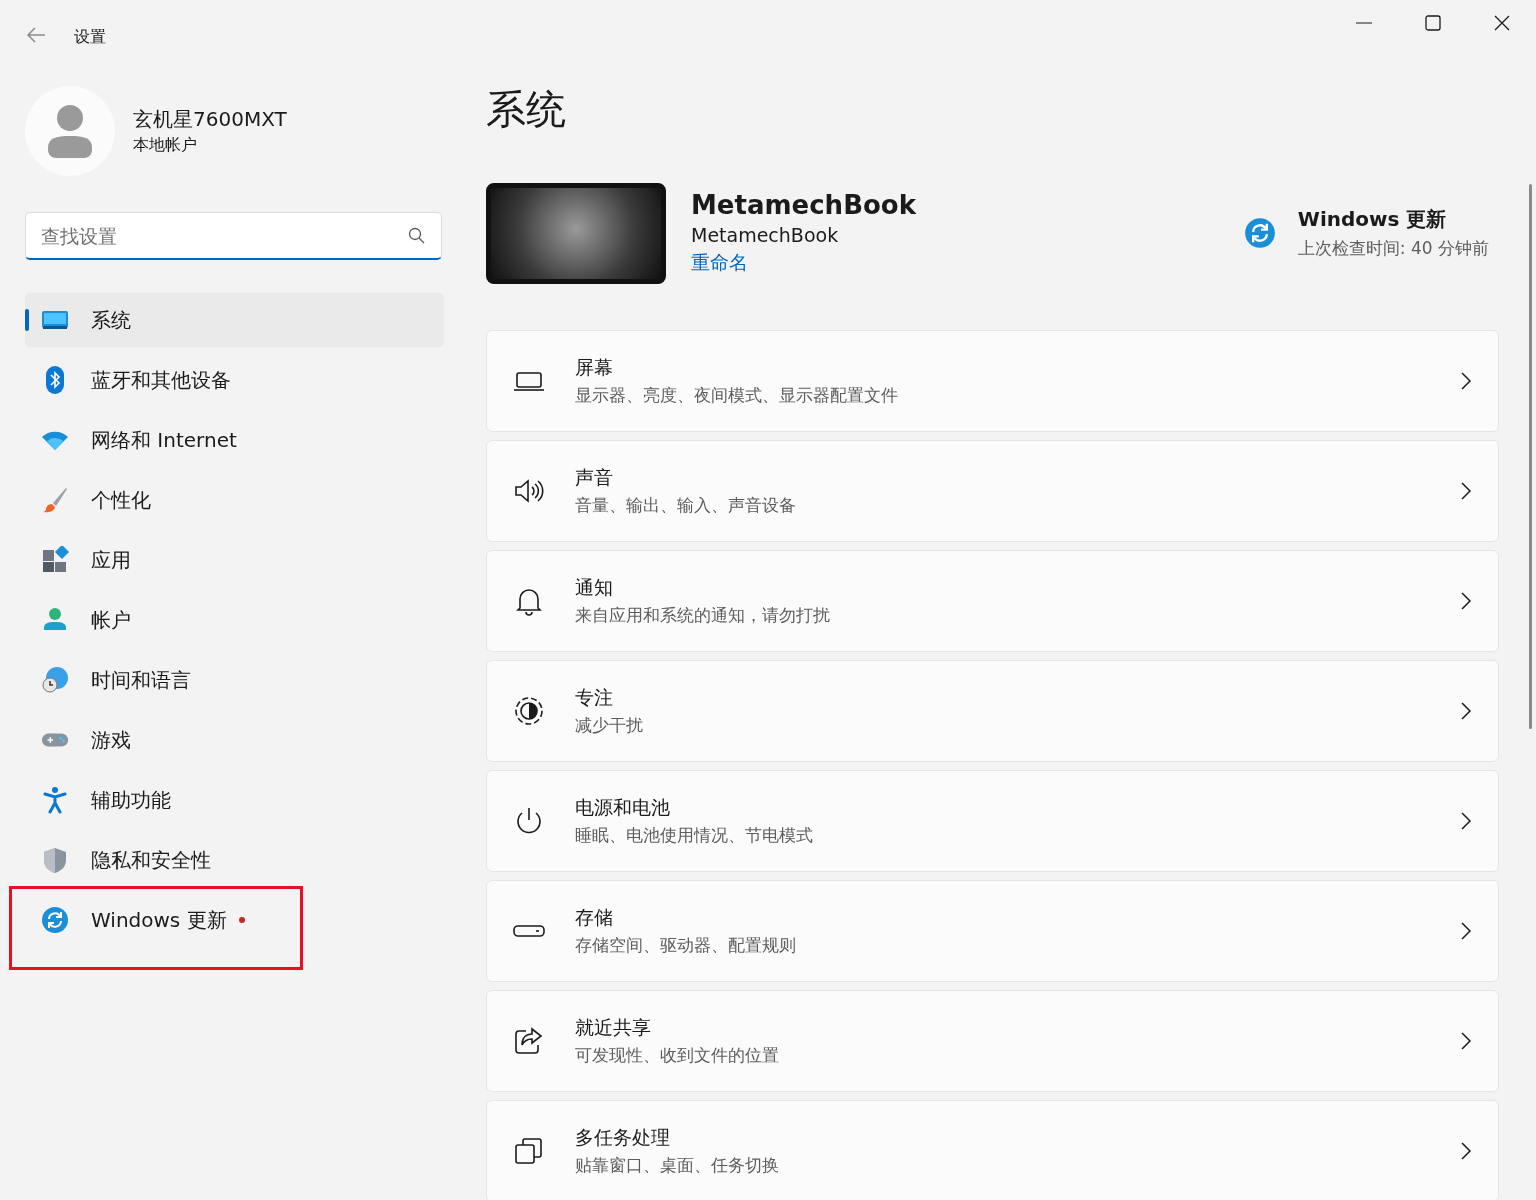 The width and height of the screenshot is (1536, 1200). What do you see at coordinates (703, 615) in the screenshot?
I see `card-subtitle: 来自应用和系统的通知，请勿打扰` at bounding box center [703, 615].